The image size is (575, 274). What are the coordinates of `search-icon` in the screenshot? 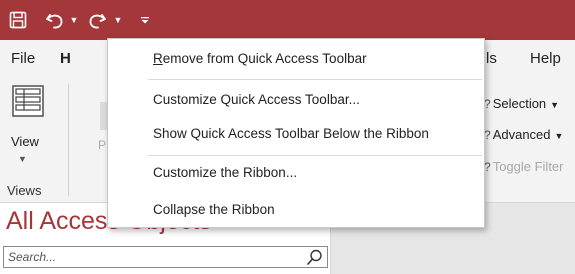 It's located at (315, 257).